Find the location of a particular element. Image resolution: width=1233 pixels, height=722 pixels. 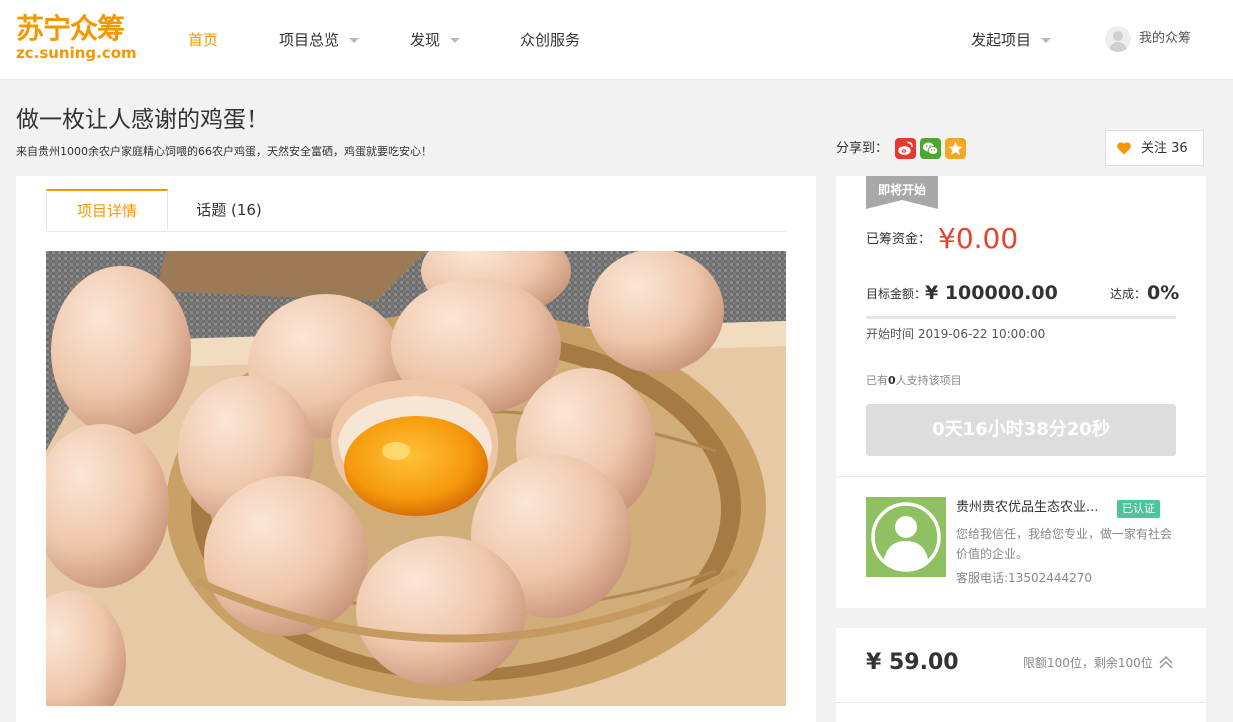

logo-wordmark: 苏宁众筹 is located at coordinates (70, 28).